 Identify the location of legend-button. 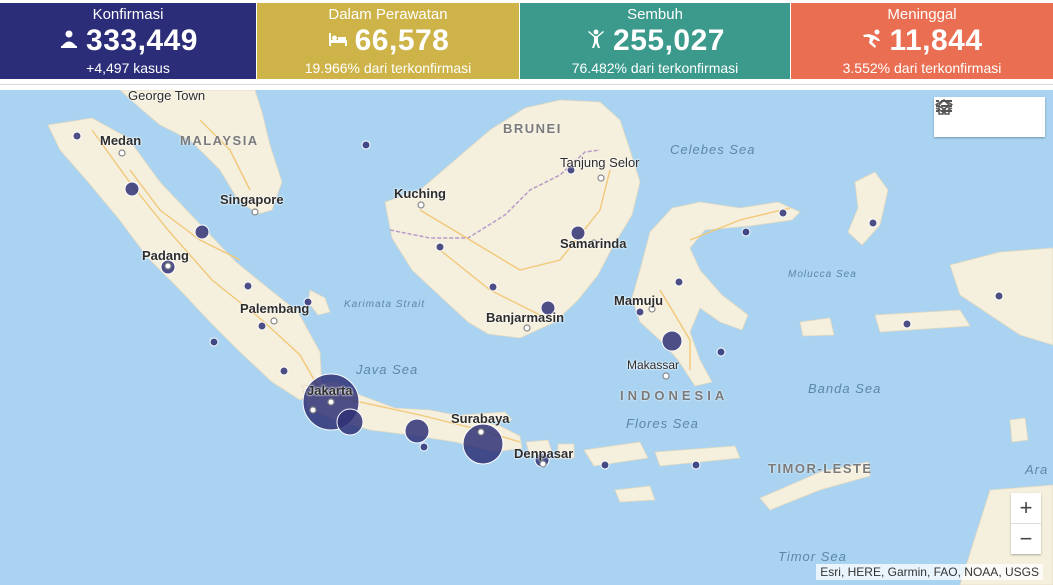
(972, 117).